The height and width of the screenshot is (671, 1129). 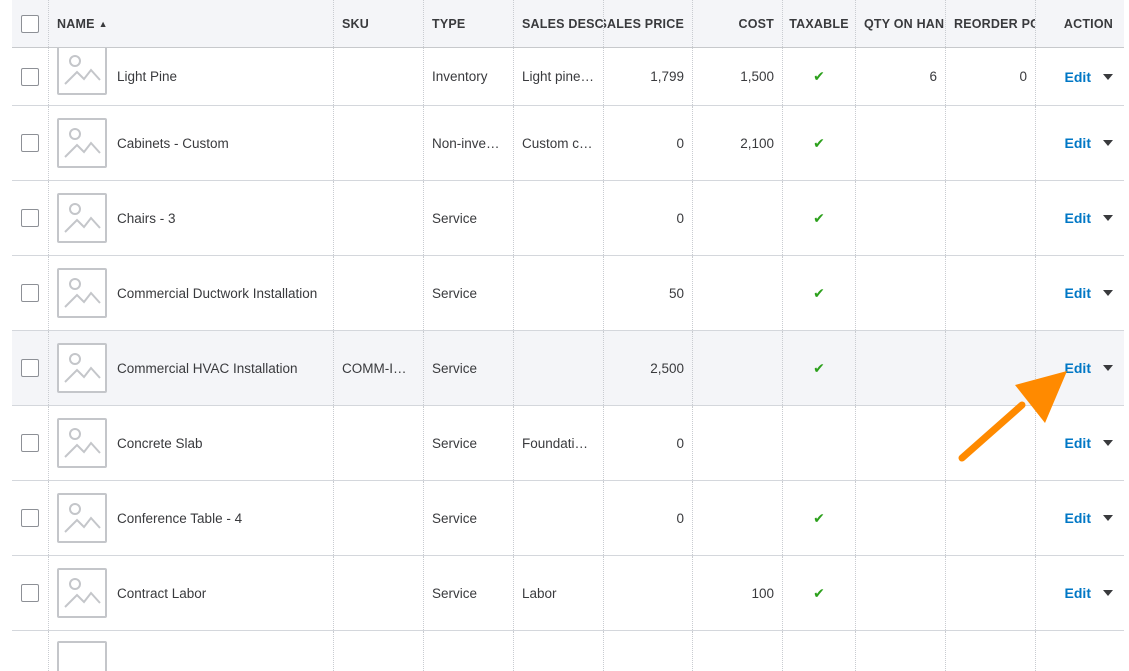 I want to click on column-header-sales-description: SALES DESCR, so click(x=558, y=23).